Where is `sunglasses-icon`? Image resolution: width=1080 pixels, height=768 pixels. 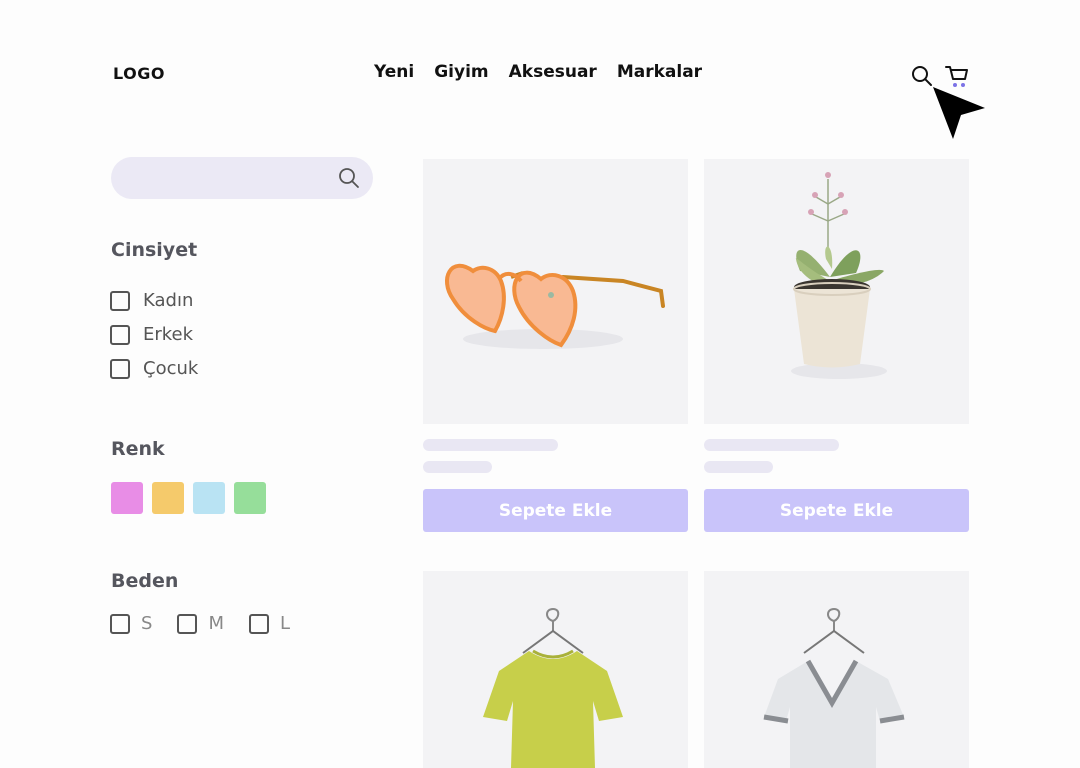 sunglasses-icon is located at coordinates (555, 306).